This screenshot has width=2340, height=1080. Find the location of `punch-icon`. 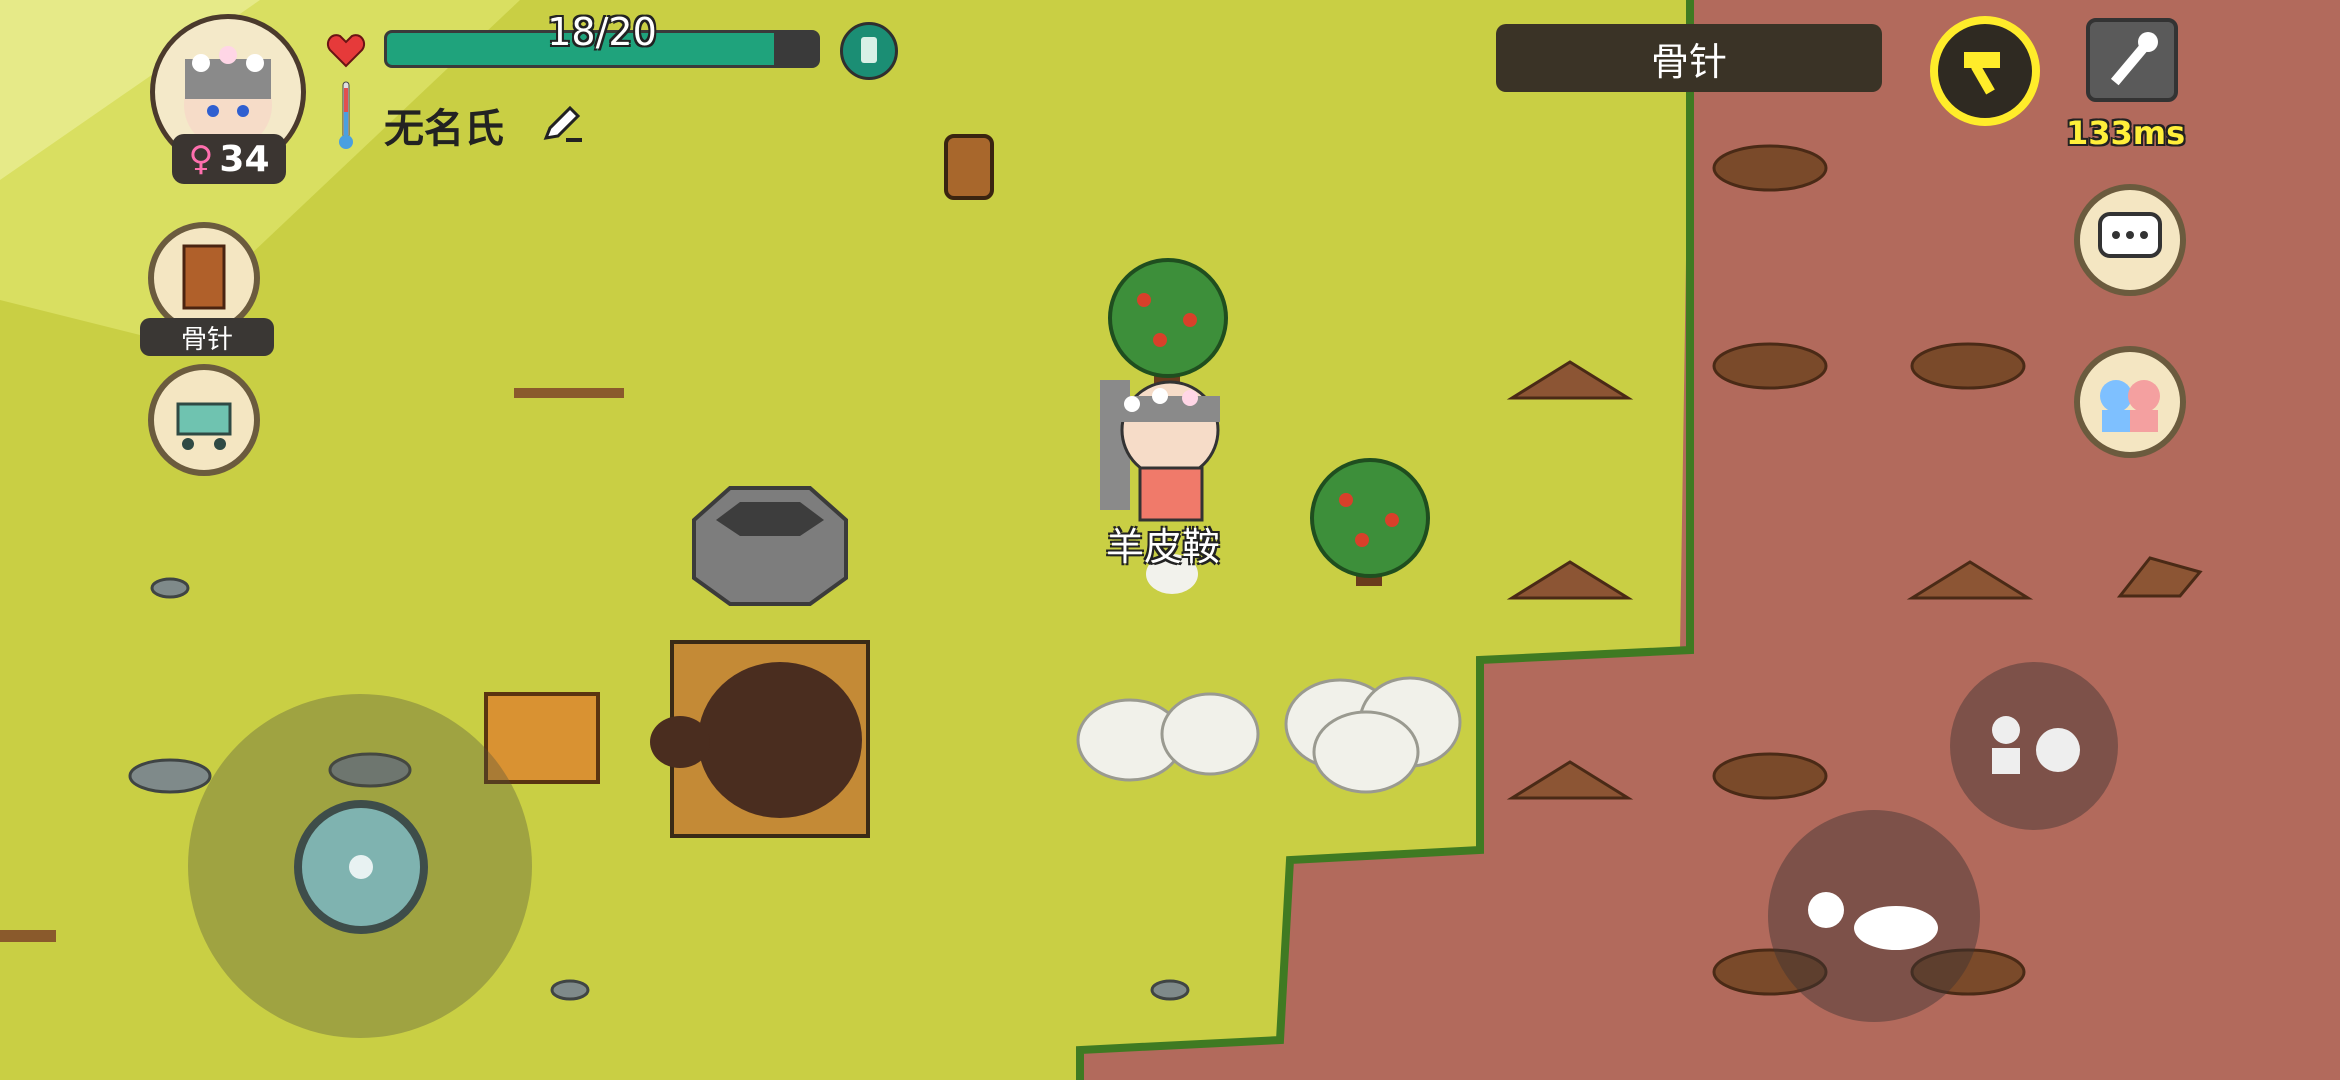

punch-icon is located at coordinates (2034, 746).